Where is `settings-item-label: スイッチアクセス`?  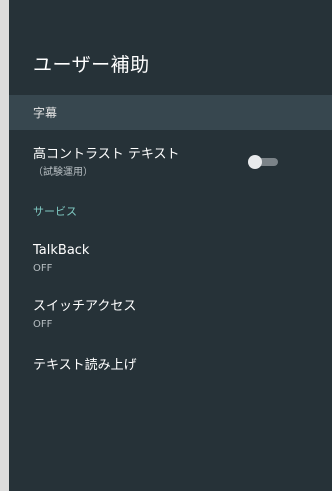 settings-item-label: スイッチアクセス is located at coordinates (85, 306).